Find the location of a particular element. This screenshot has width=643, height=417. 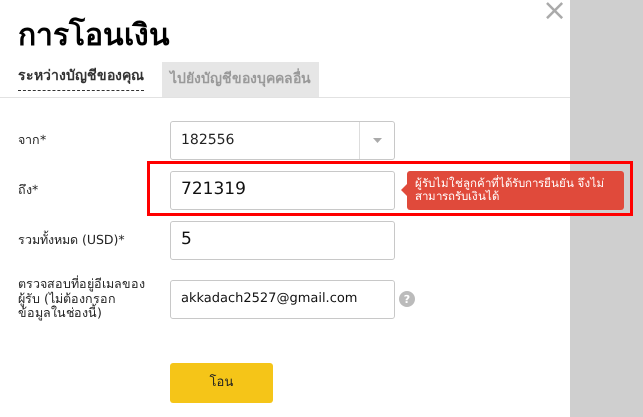

field-label: ตรวจสอบที่อยู่อีเมลของผู้รับ (ไม่ต้องกรอกข้อมูลในช่องนี้) is located at coordinates (81, 299).